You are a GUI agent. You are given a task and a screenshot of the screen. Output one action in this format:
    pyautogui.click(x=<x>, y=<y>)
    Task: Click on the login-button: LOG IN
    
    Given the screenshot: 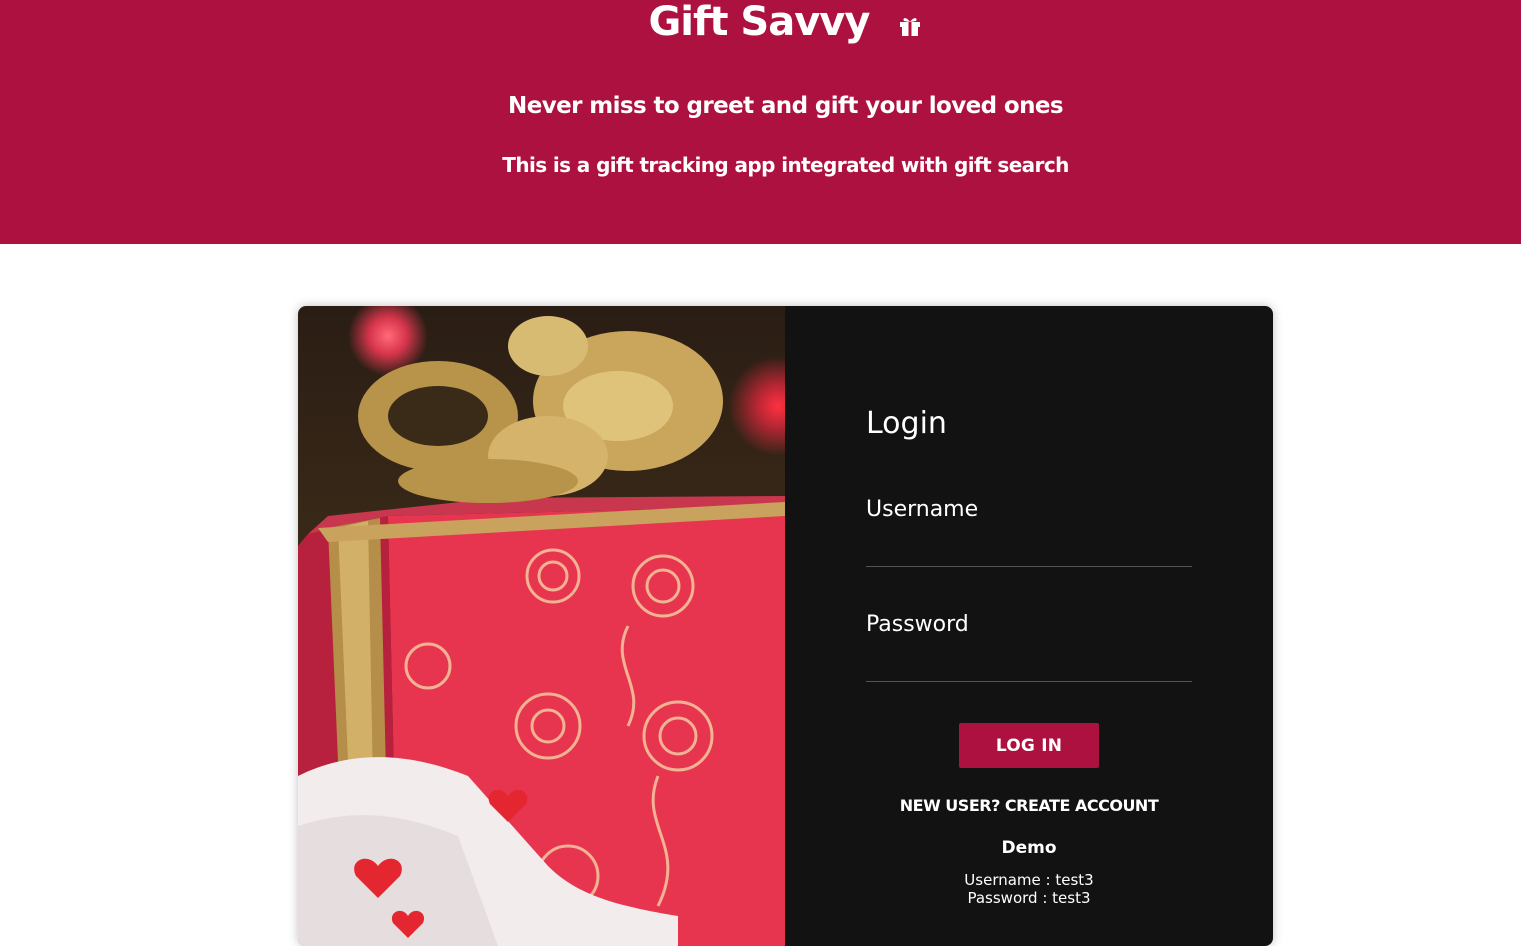 What is the action you would take?
    pyautogui.click(x=1029, y=745)
    